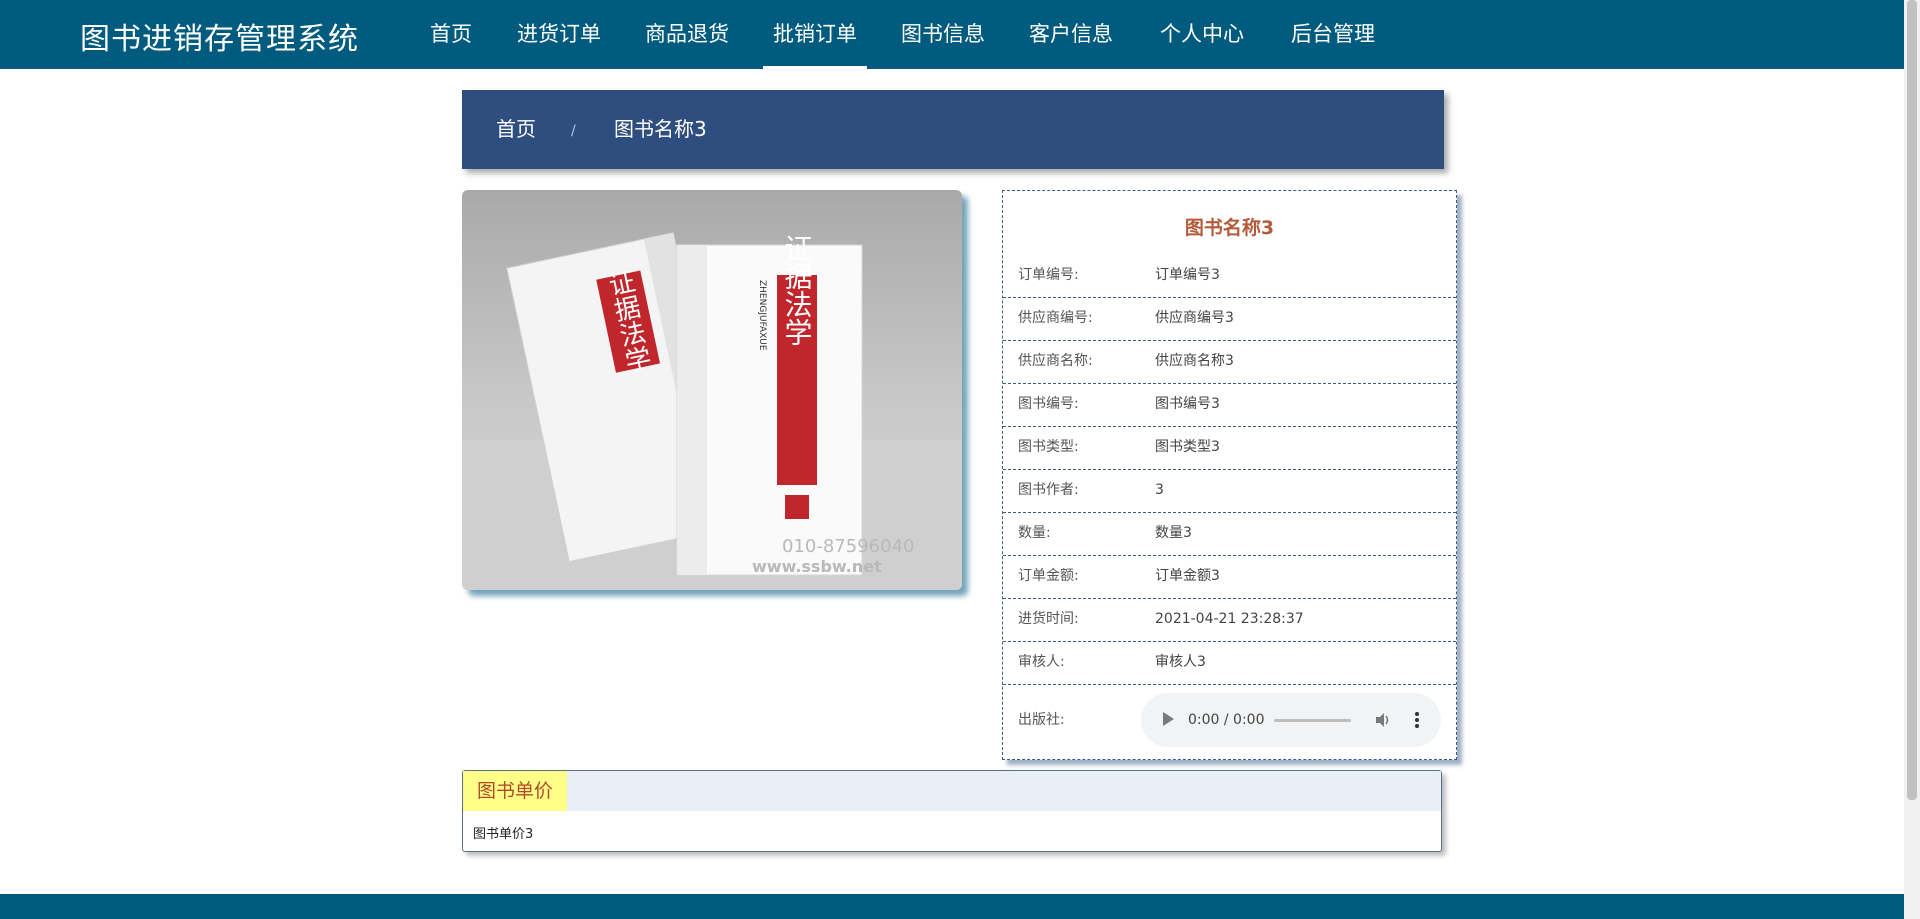 This screenshot has width=1920, height=919. Describe the element at coordinates (1194, 318) in the screenshot. I see `detail-value: 供应商编号3` at that location.